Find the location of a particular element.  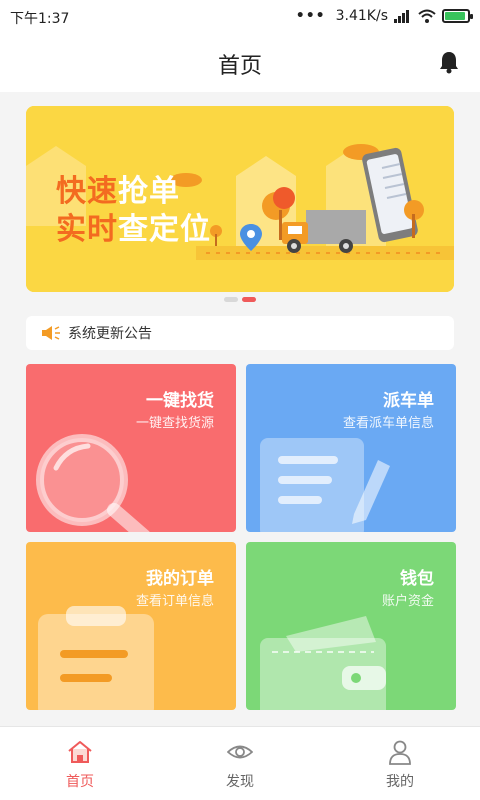

bottom-nav: 首页 发现 我的 is located at coordinates (240, 763).